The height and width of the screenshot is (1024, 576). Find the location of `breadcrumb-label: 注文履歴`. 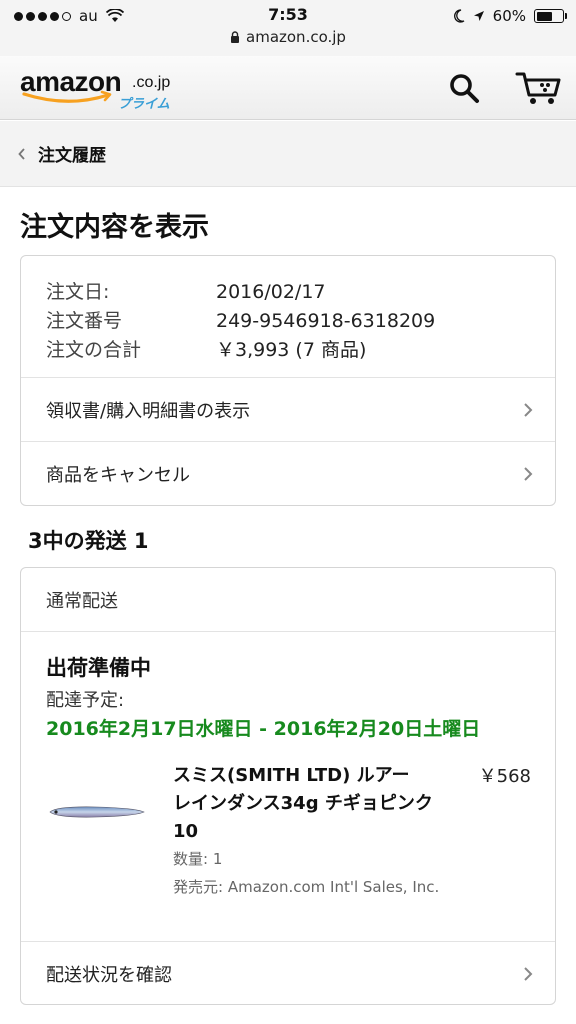

breadcrumb-label: 注文履歴 is located at coordinates (72, 156).